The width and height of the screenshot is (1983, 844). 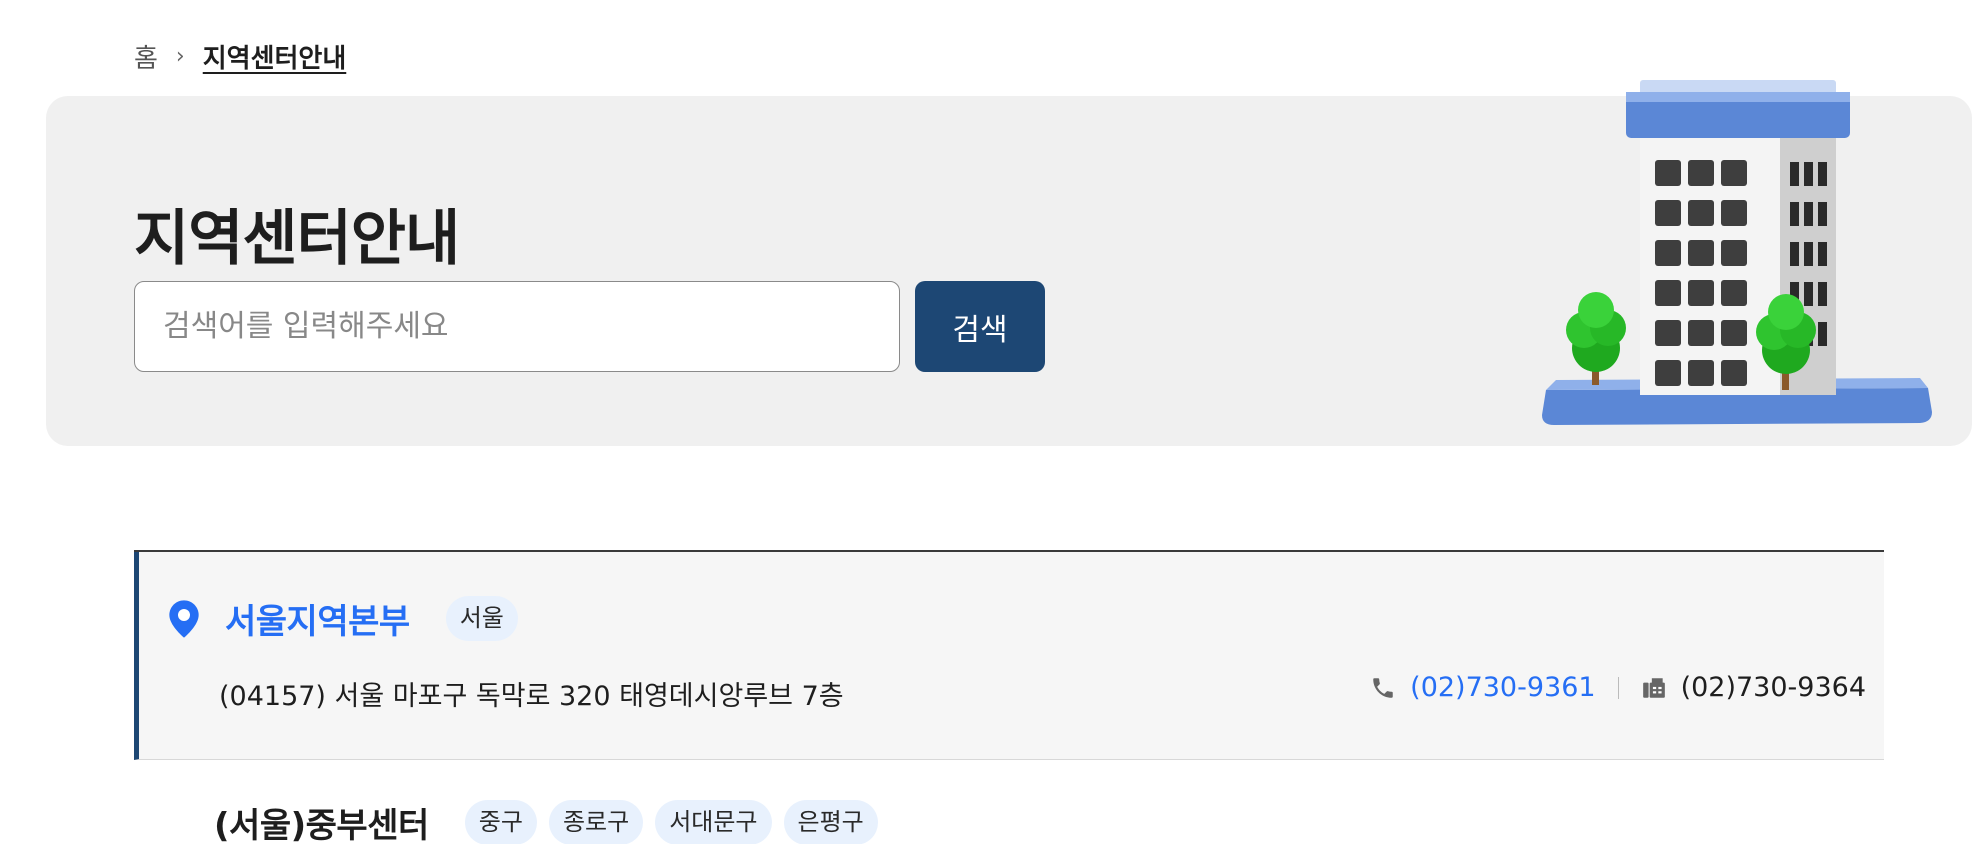 I want to click on region-tag: 은평구, so click(x=830, y=822).